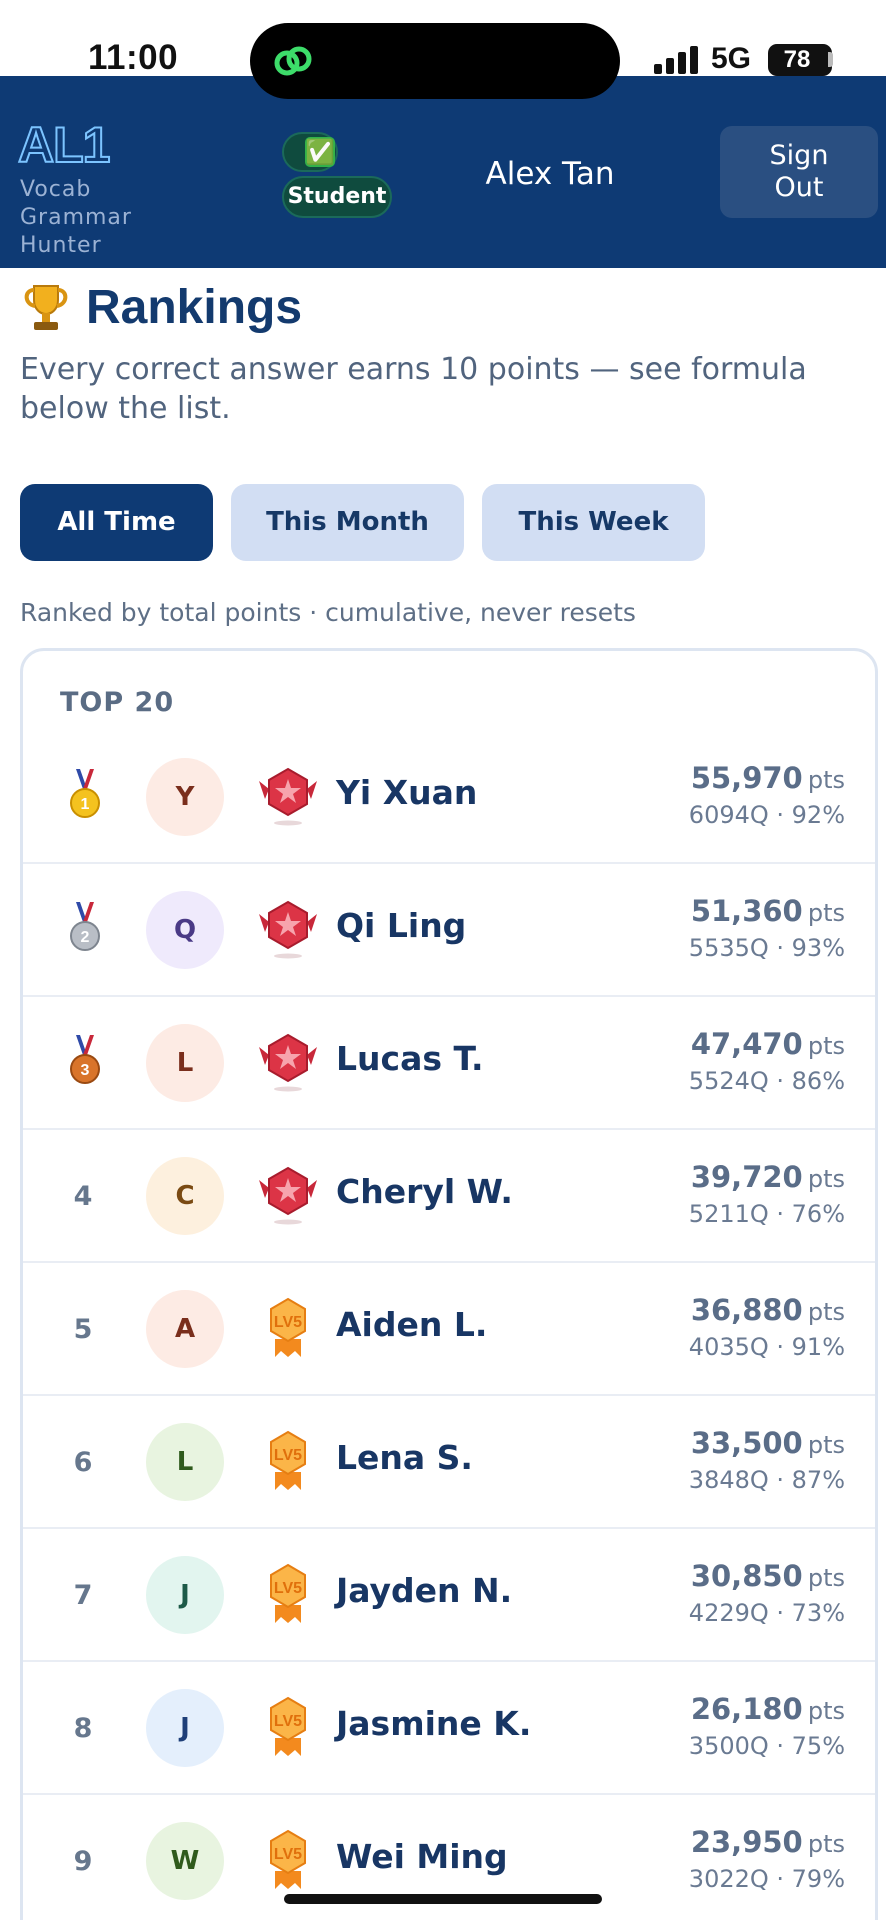 The image size is (886, 1920). I want to click on player-stats: 3022Q · 79%, so click(766, 1879).